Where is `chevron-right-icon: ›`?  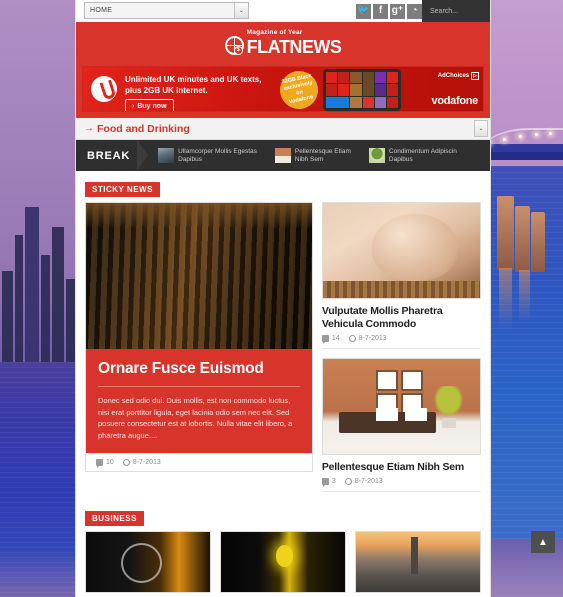 chevron-right-icon: › is located at coordinates (133, 106).